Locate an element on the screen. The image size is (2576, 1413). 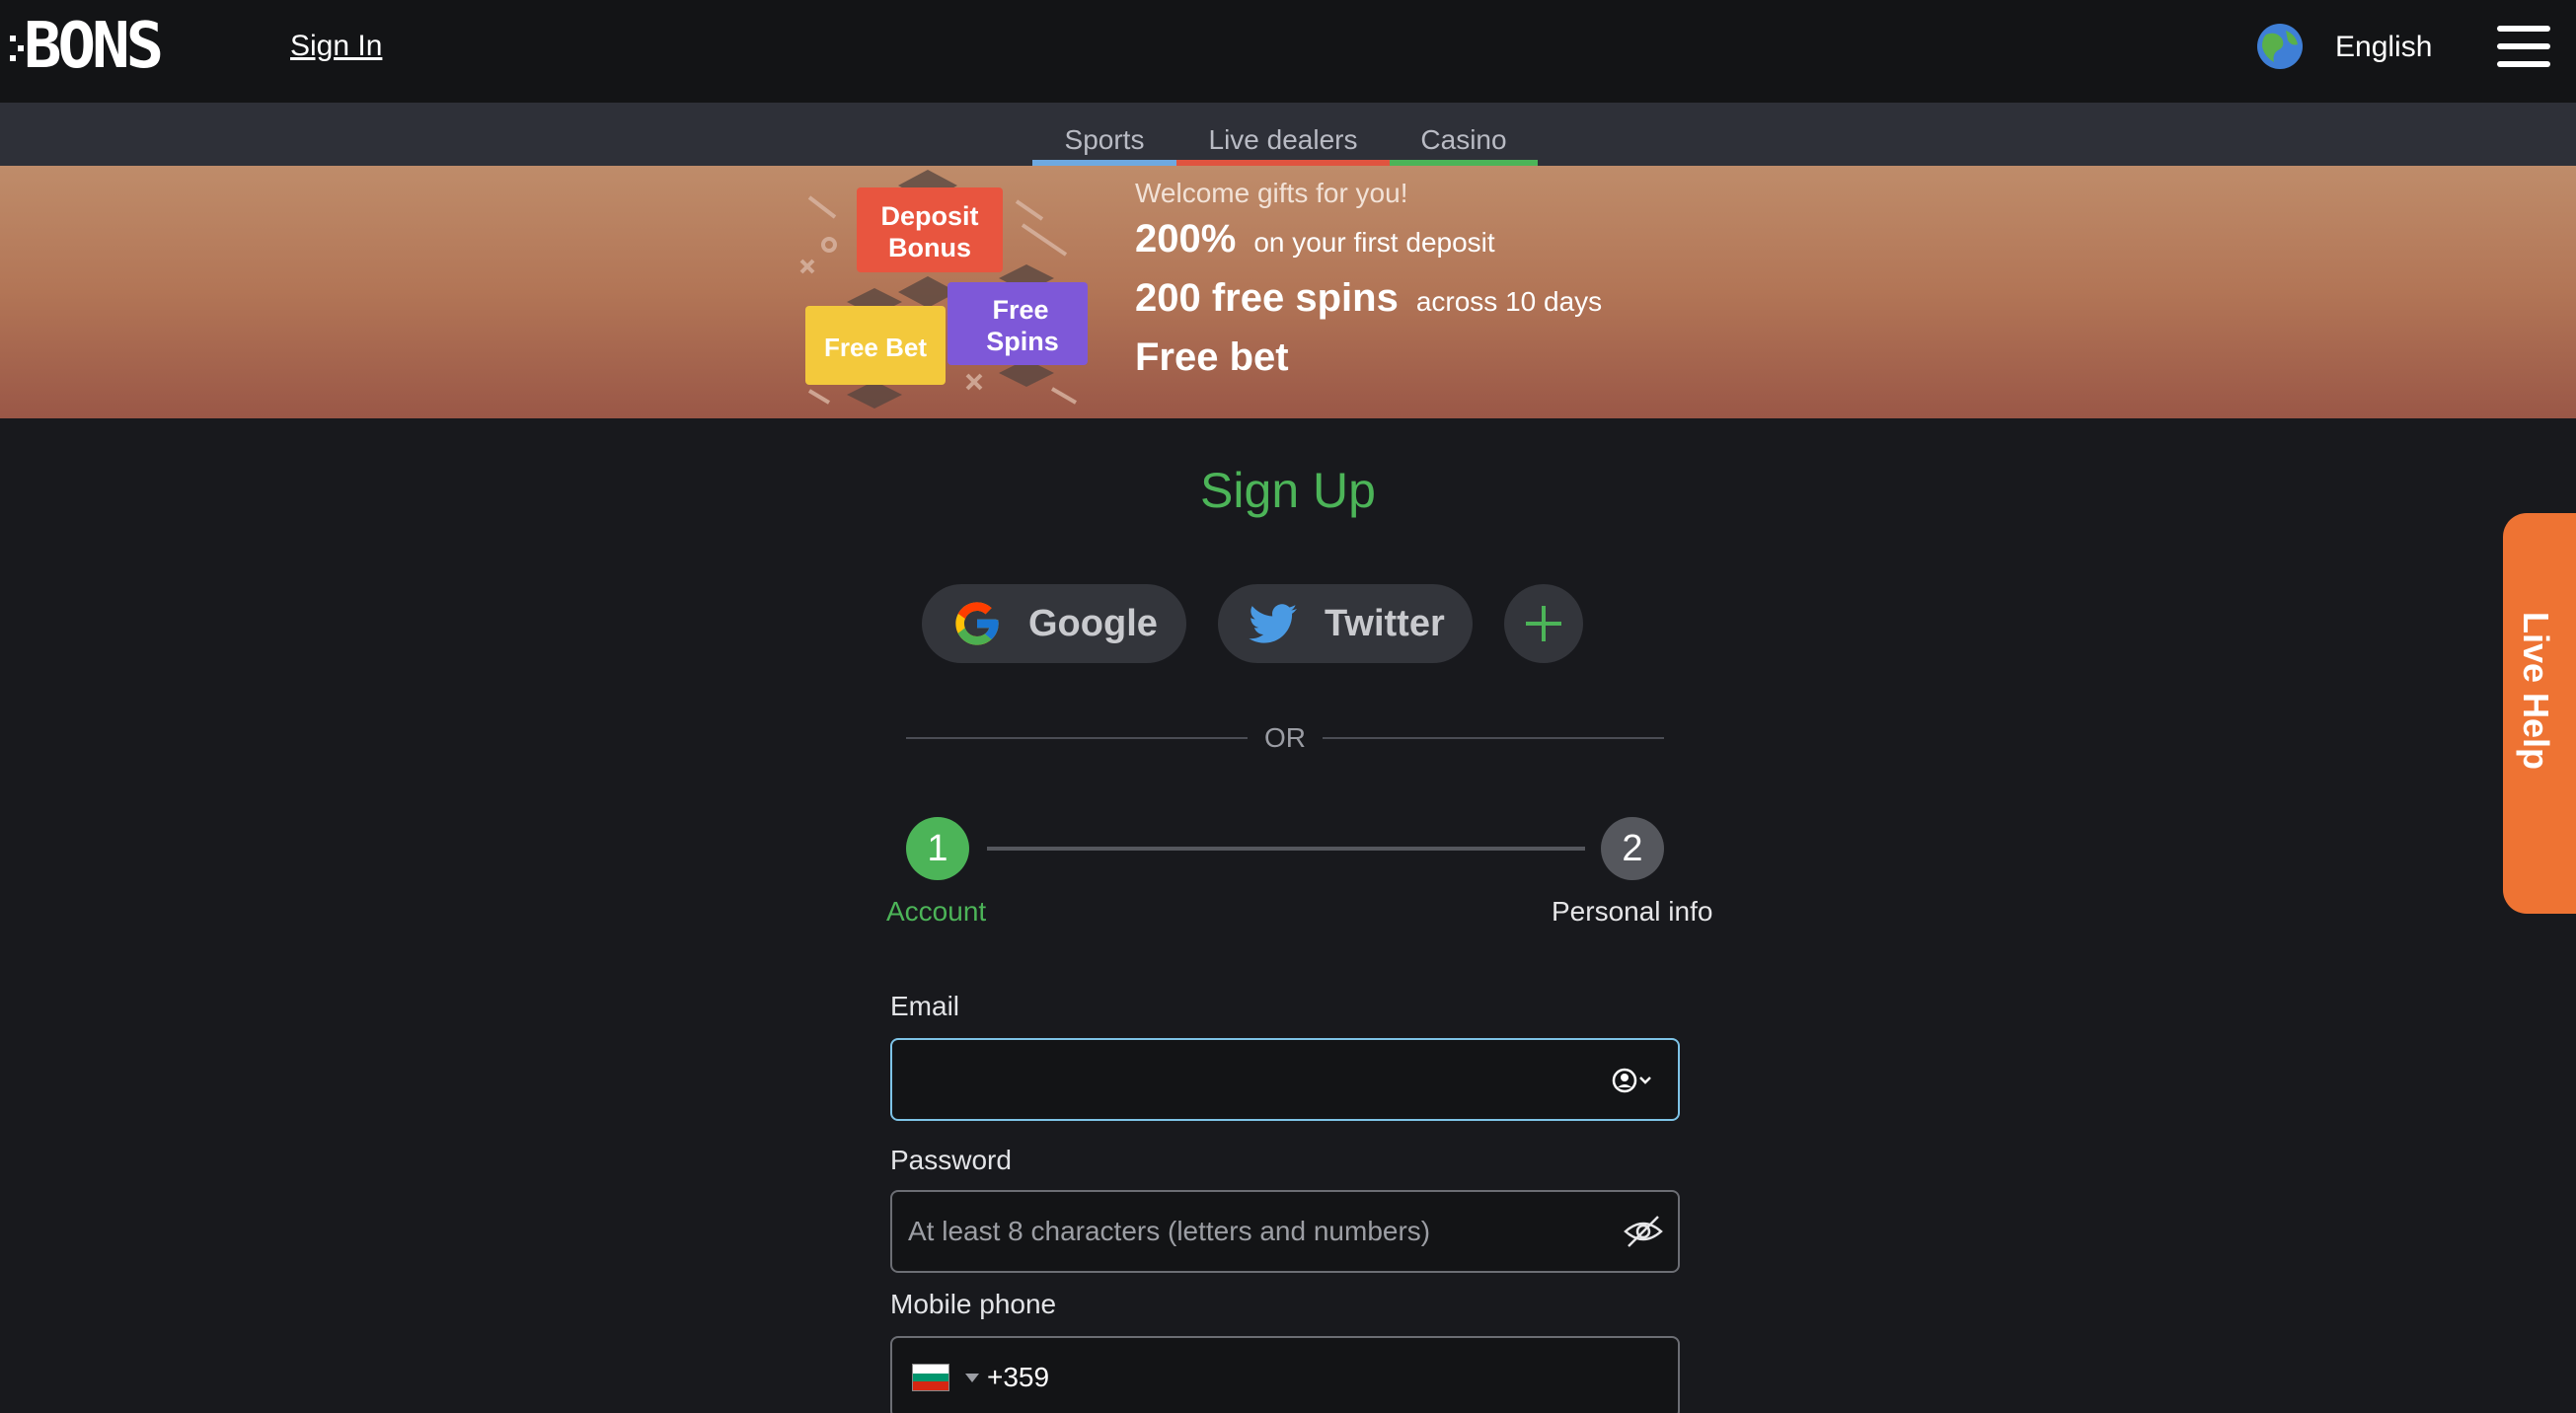
live-help-button: Live Help is located at coordinates (2539, 713).